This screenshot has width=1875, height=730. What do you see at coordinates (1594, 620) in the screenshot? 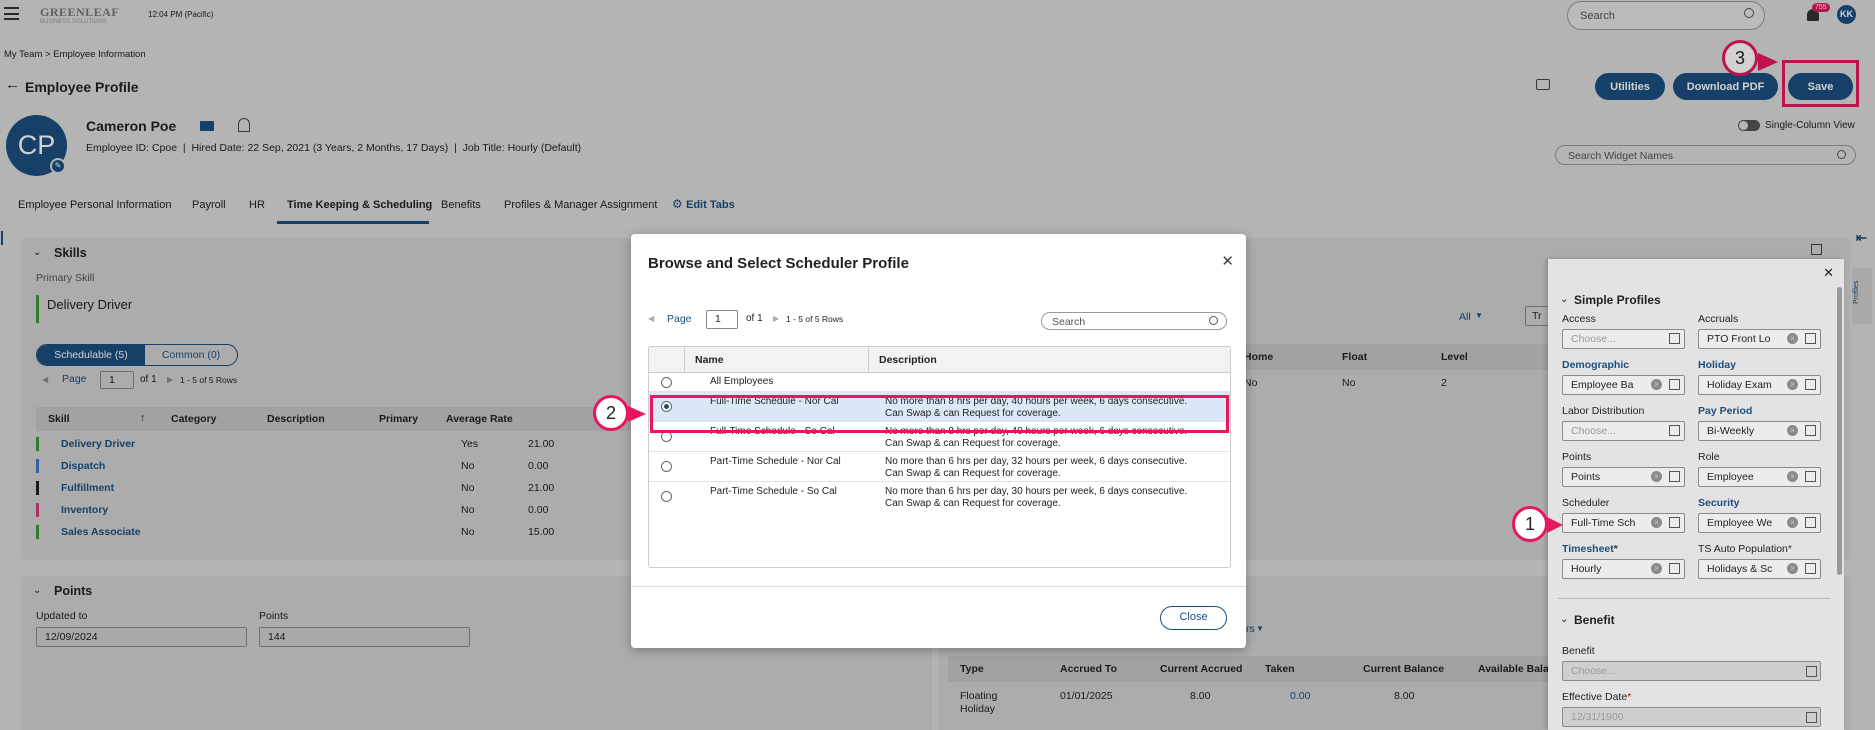
I see `benefit-section-title: Benefit` at bounding box center [1594, 620].